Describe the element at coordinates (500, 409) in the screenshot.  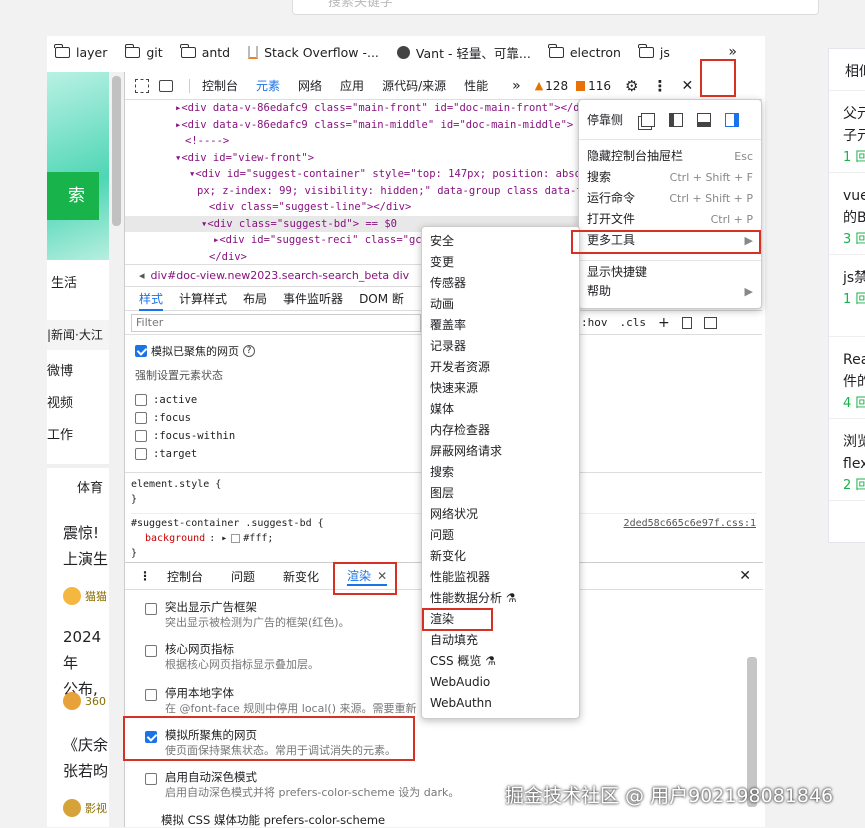
I see `more-tools-item: 媒体` at that location.